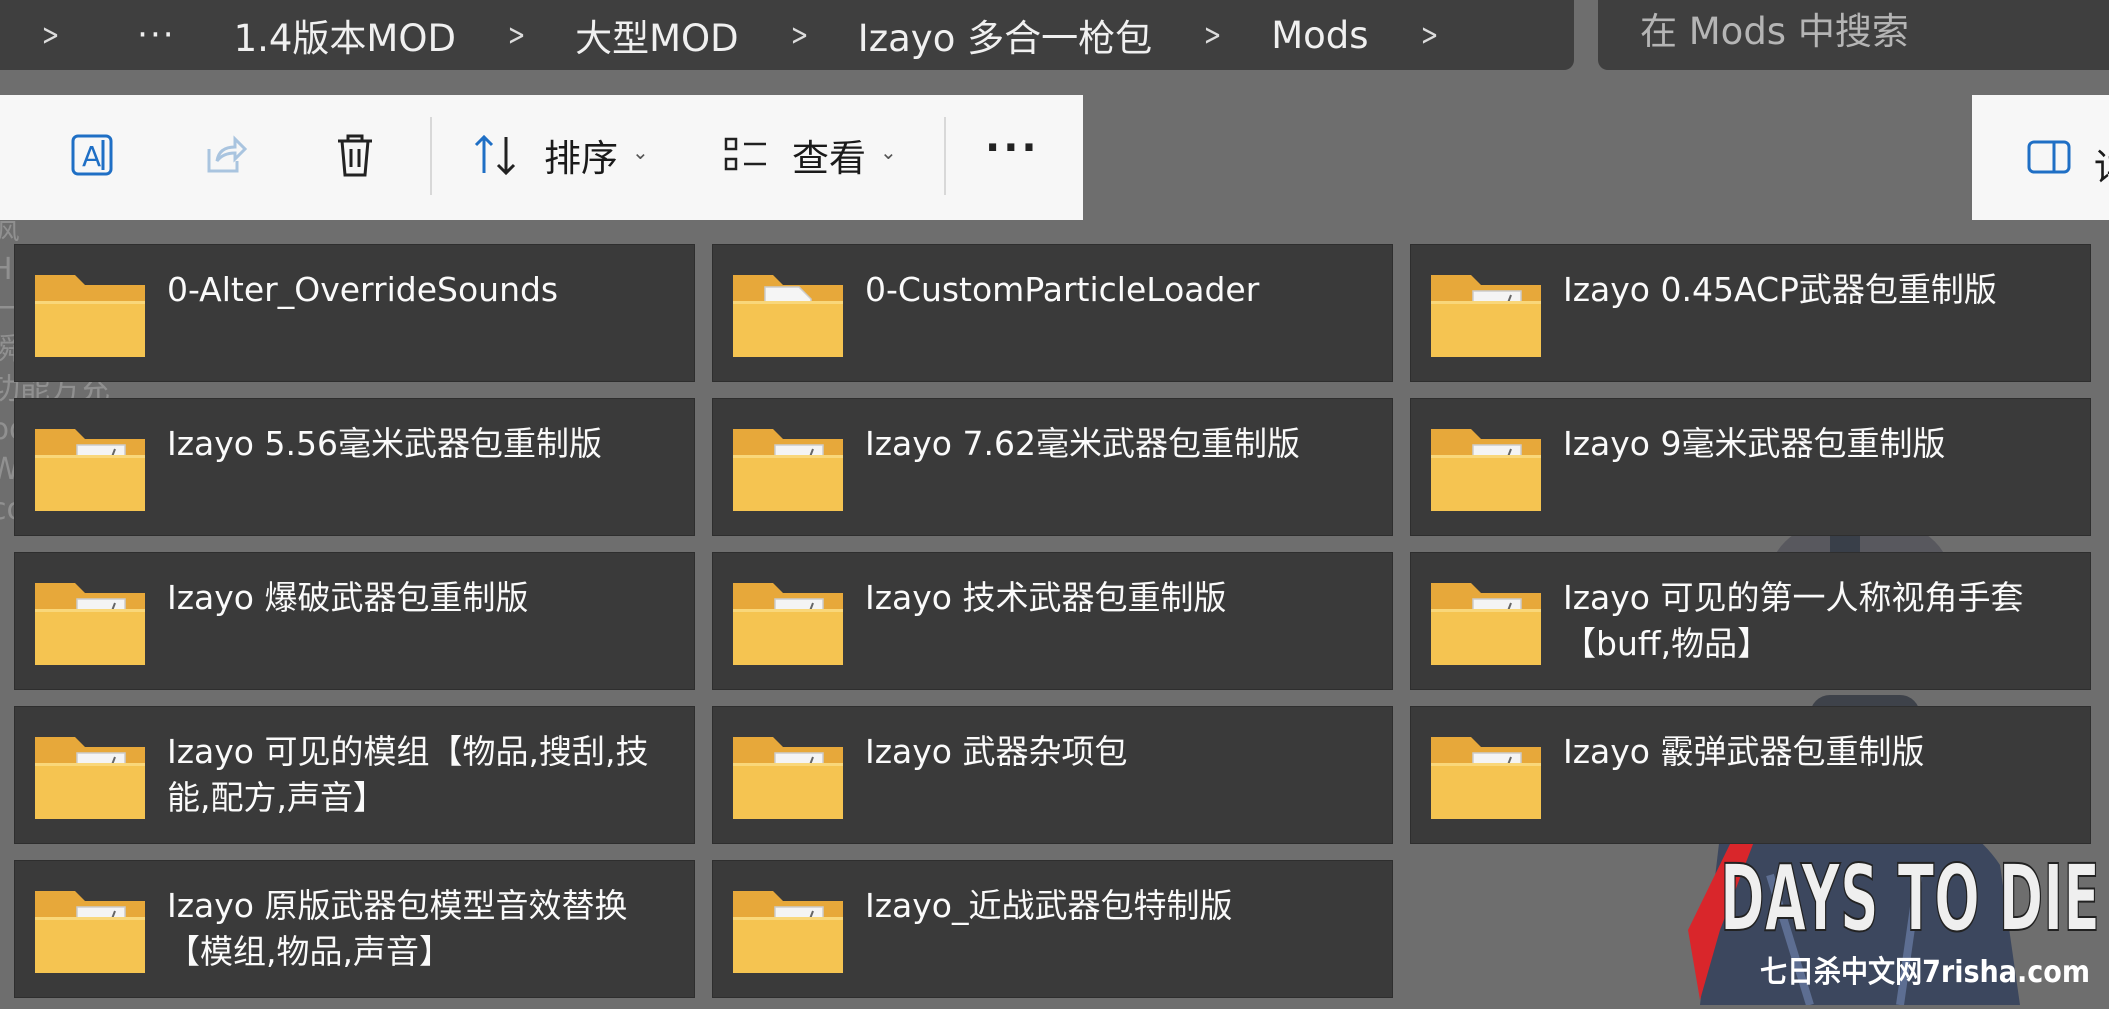  I want to click on view-list-icon, so click(745, 154).